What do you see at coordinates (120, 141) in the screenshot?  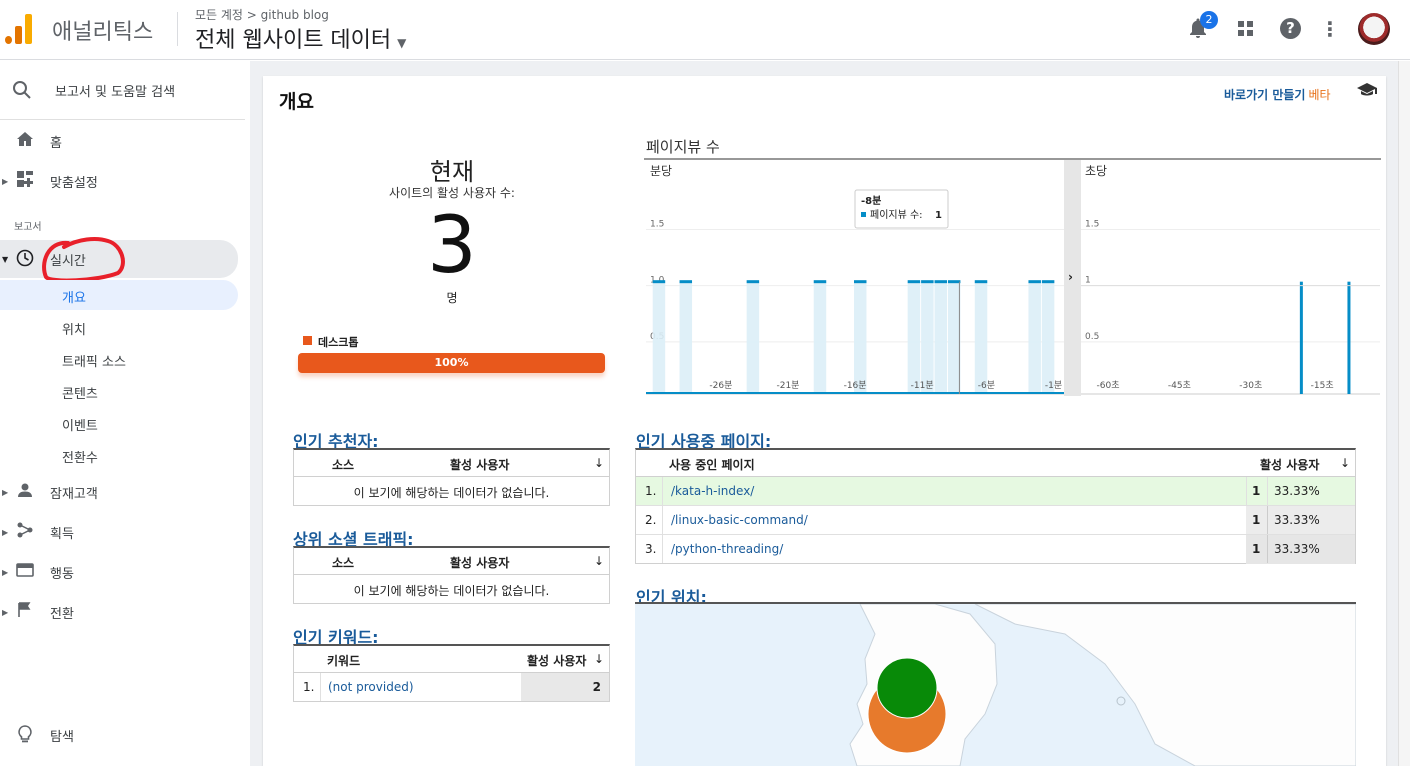 I see `sidebar-item-home: 홈` at bounding box center [120, 141].